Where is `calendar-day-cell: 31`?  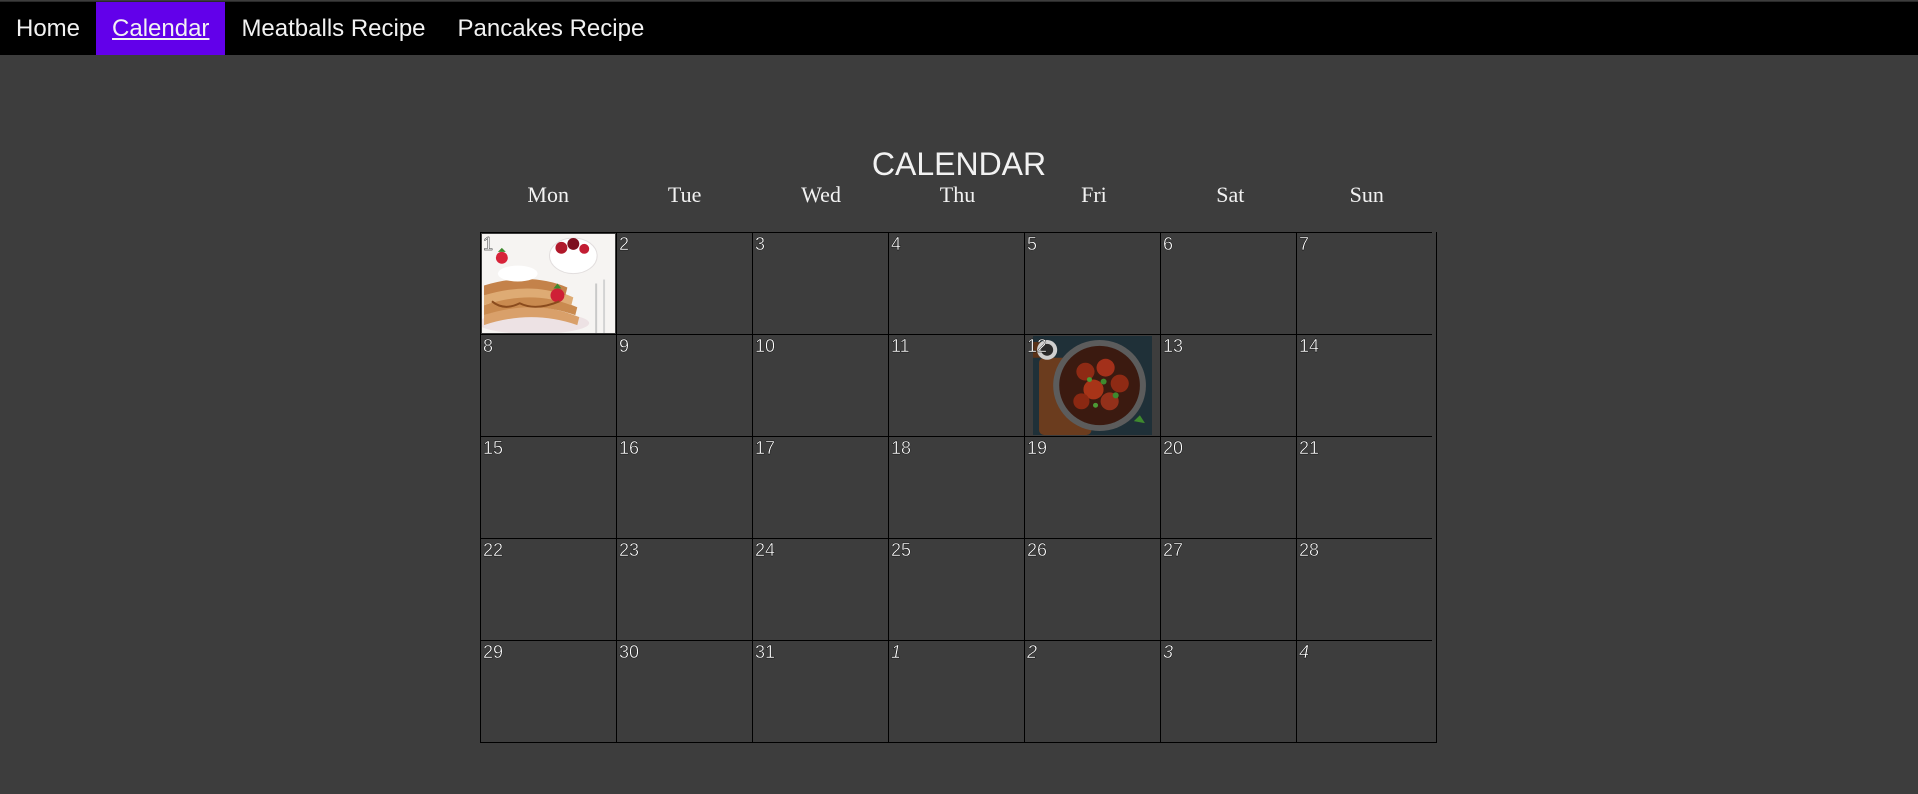
calendar-day-cell: 31 is located at coordinates (820, 691).